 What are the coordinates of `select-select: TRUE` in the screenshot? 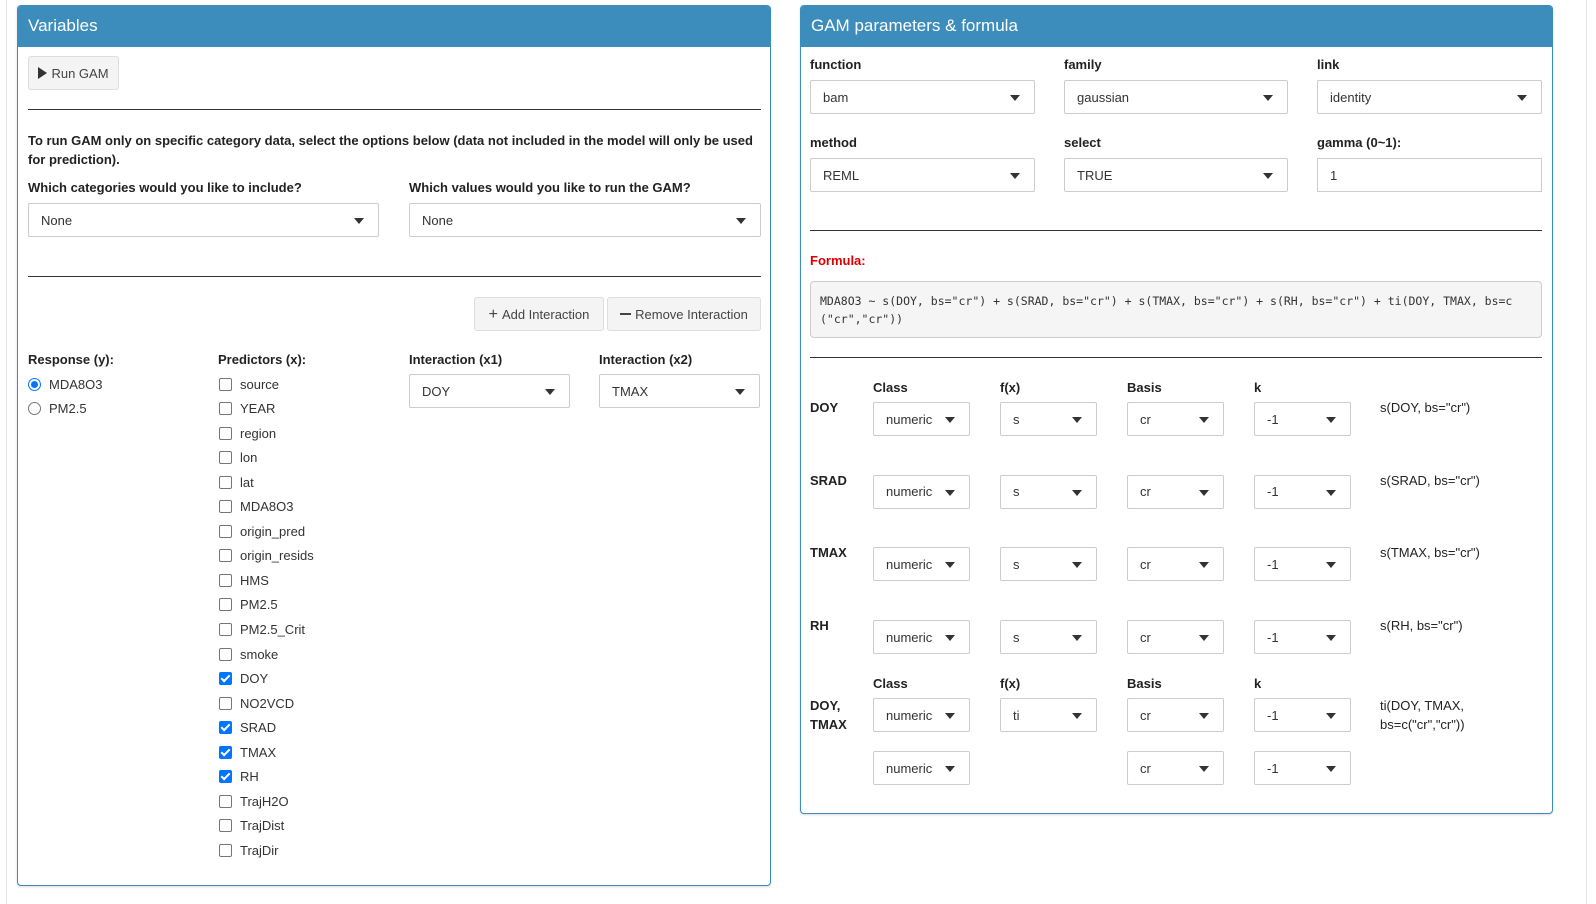 It's located at (1176, 175).